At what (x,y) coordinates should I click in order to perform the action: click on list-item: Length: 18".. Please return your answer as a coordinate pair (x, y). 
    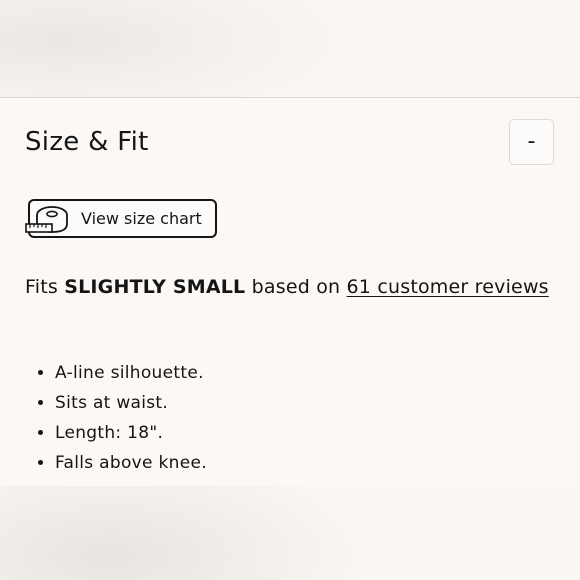
    Looking at the image, I should click on (131, 433).